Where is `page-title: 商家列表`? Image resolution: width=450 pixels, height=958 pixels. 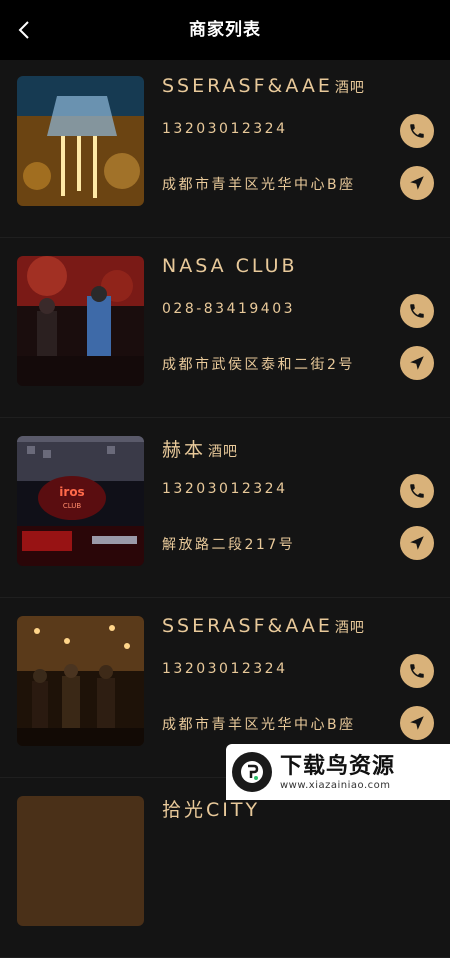 page-title: 商家列表 is located at coordinates (225, 30).